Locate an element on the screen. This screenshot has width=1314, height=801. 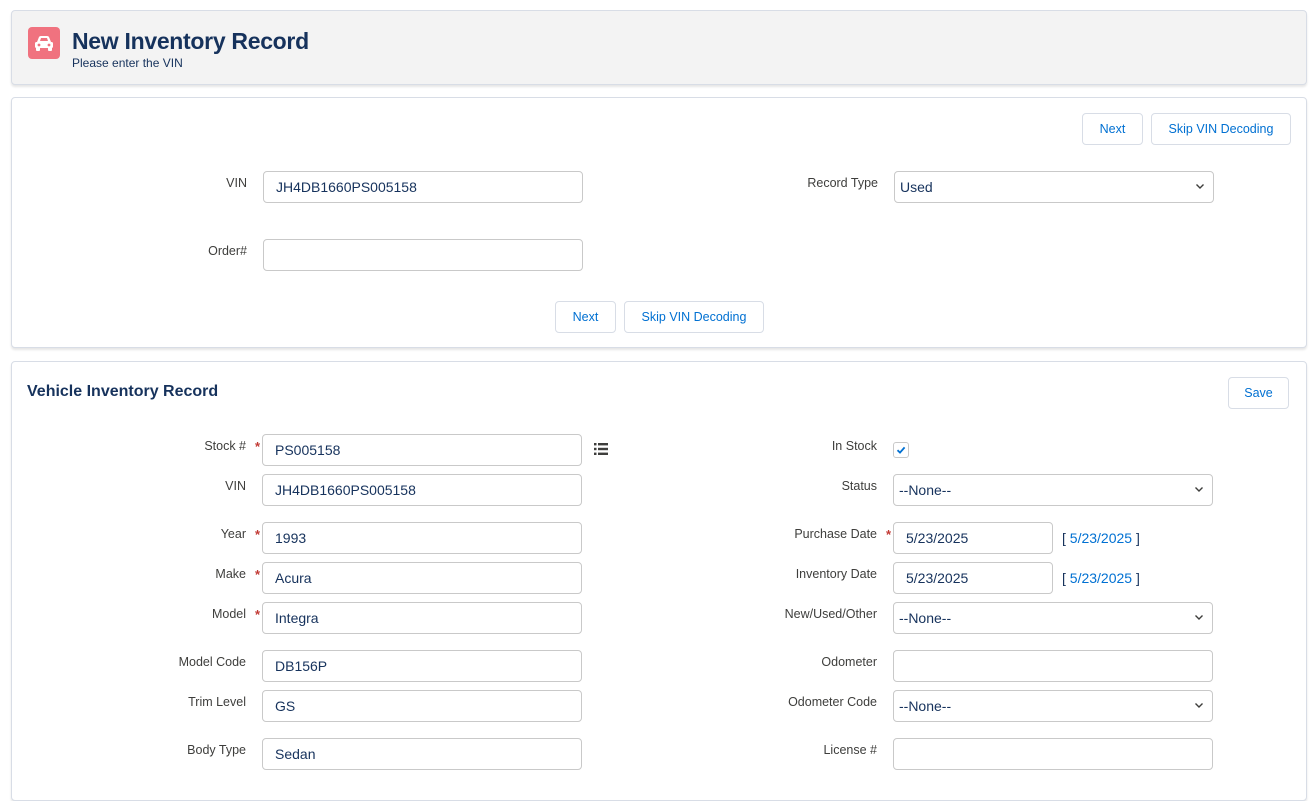
purchase-date-today-link: 5/23/2025 is located at coordinates (1101, 538).